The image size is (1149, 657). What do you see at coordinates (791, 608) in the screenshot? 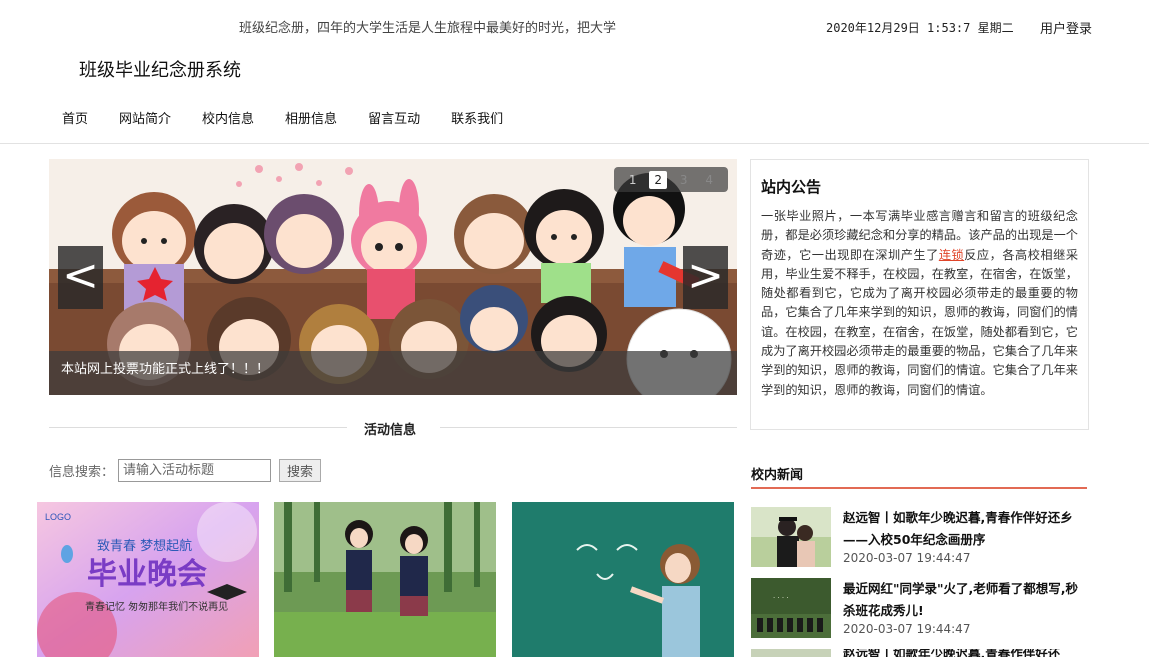
I see `news-thumbnail: · · · ·` at bounding box center [791, 608].